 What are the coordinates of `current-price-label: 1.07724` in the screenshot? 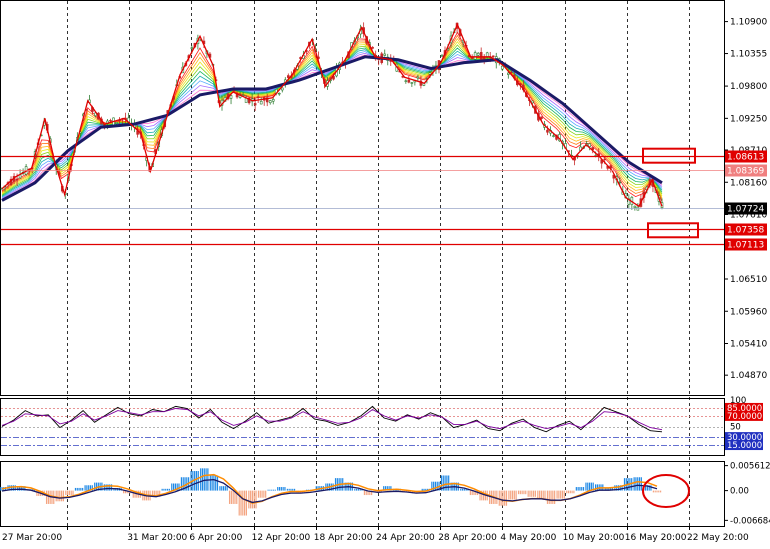 It's located at (745, 210).